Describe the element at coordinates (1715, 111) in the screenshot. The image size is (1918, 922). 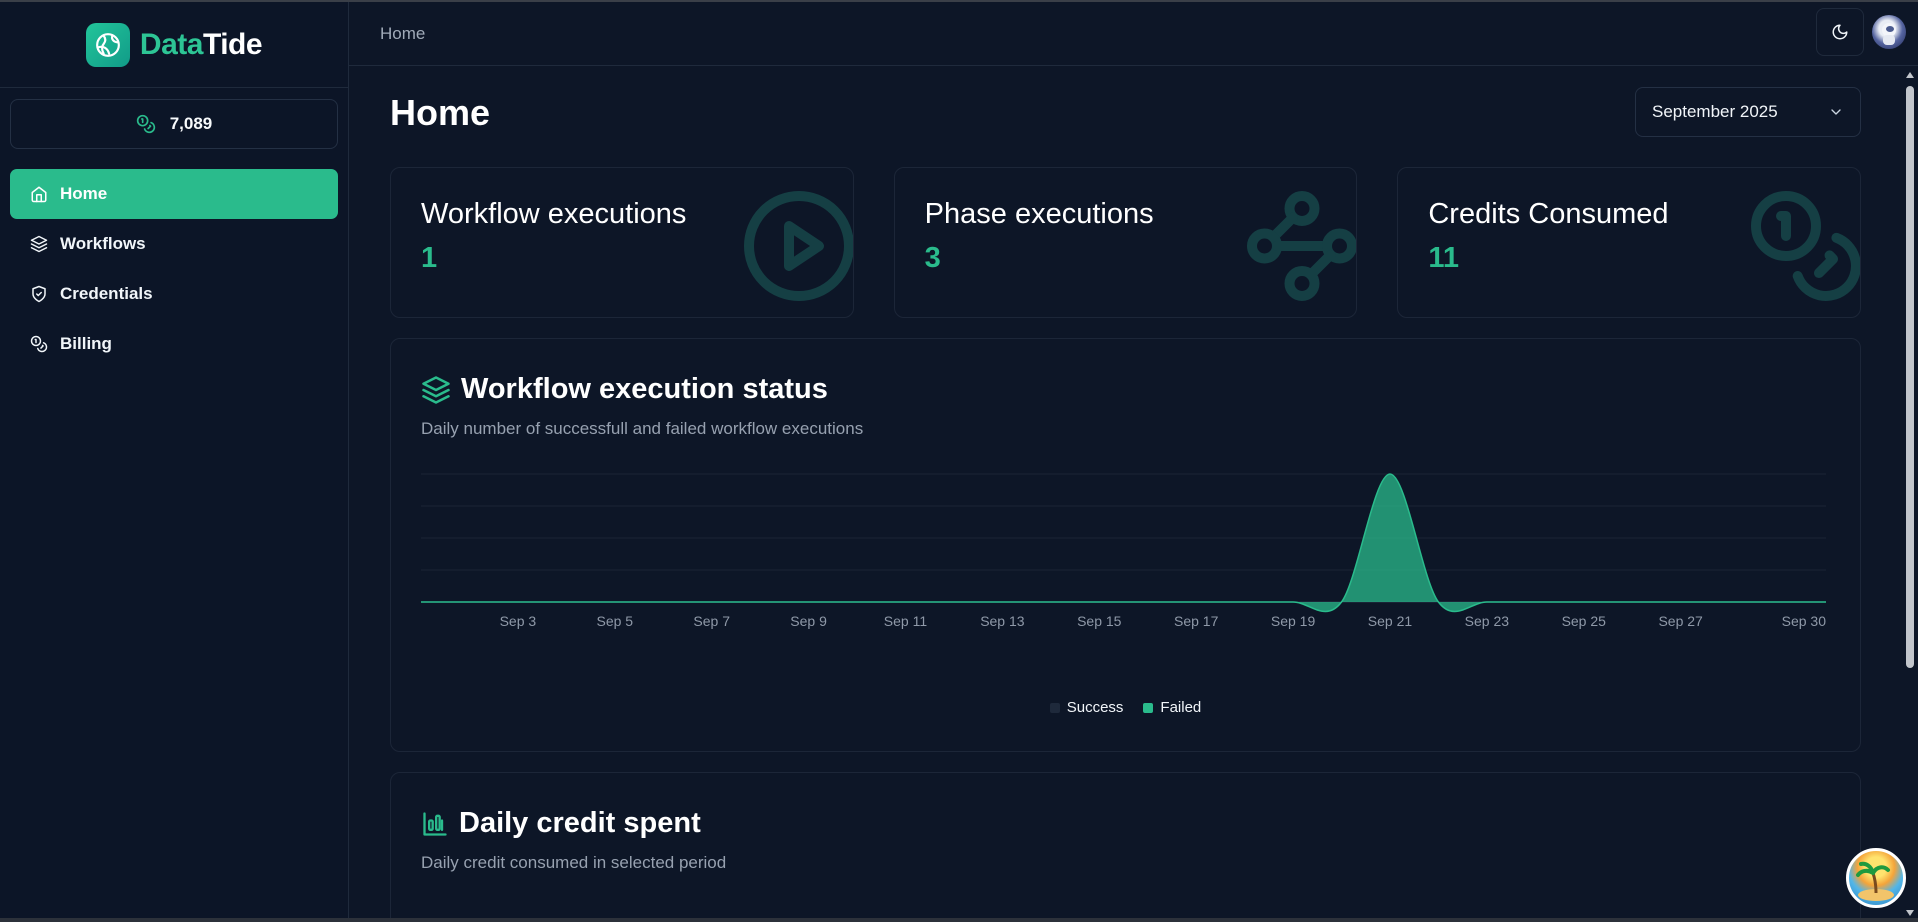
I see `period-value: September 2025` at that location.